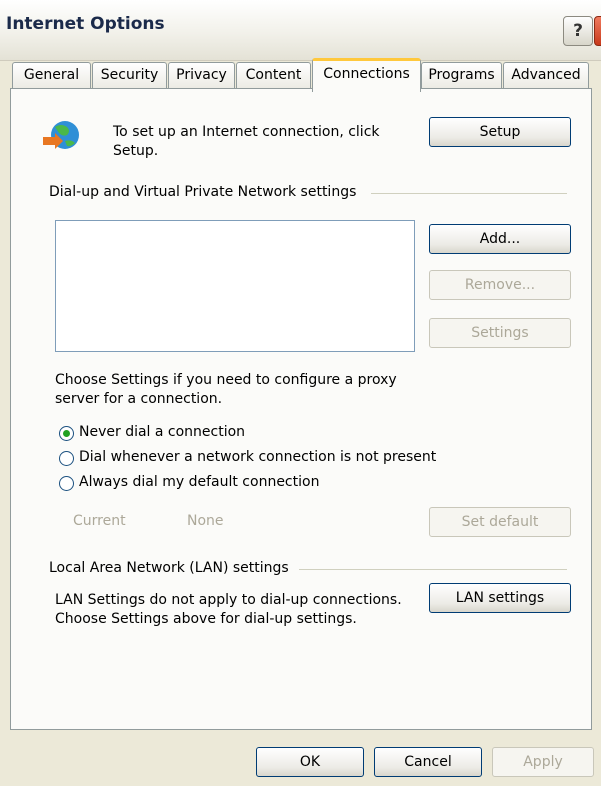 This screenshot has height=786, width=601. I want to click on tab-privacy: Privacy, so click(201, 75).